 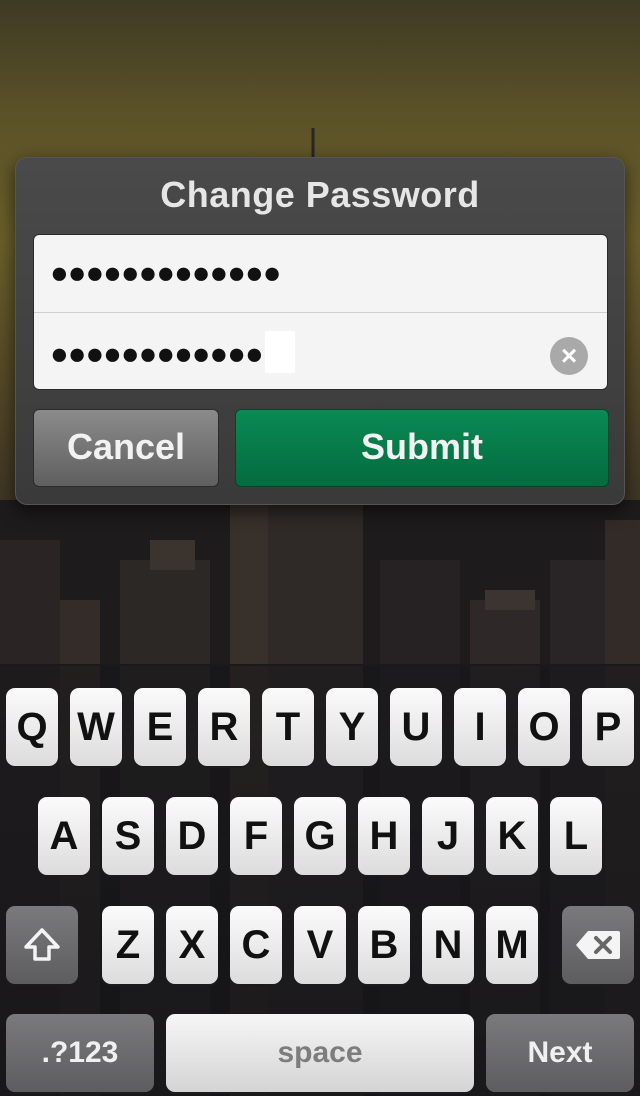 What do you see at coordinates (320, 194) in the screenshot?
I see `dialog-title: Change Password` at bounding box center [320, 194].